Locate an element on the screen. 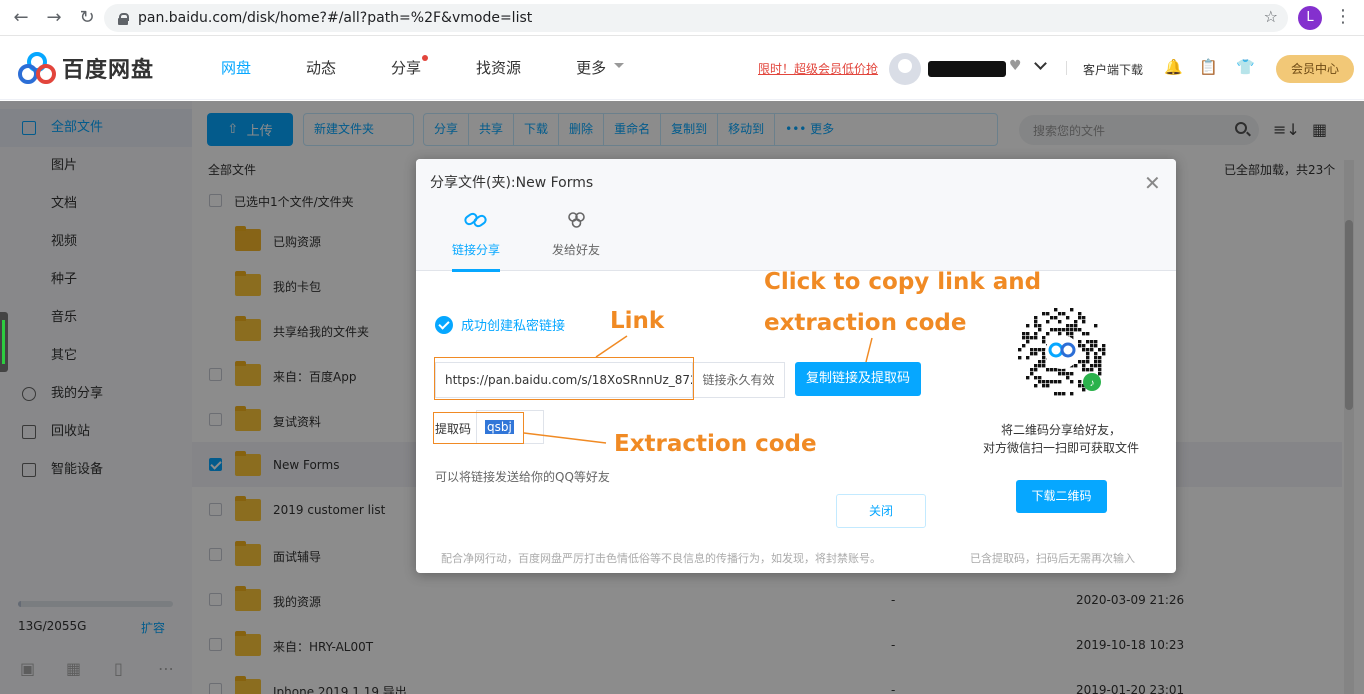 This screenshot has height=694, width=1364. close-button: 关闭 is located at coordinates (881, 511).